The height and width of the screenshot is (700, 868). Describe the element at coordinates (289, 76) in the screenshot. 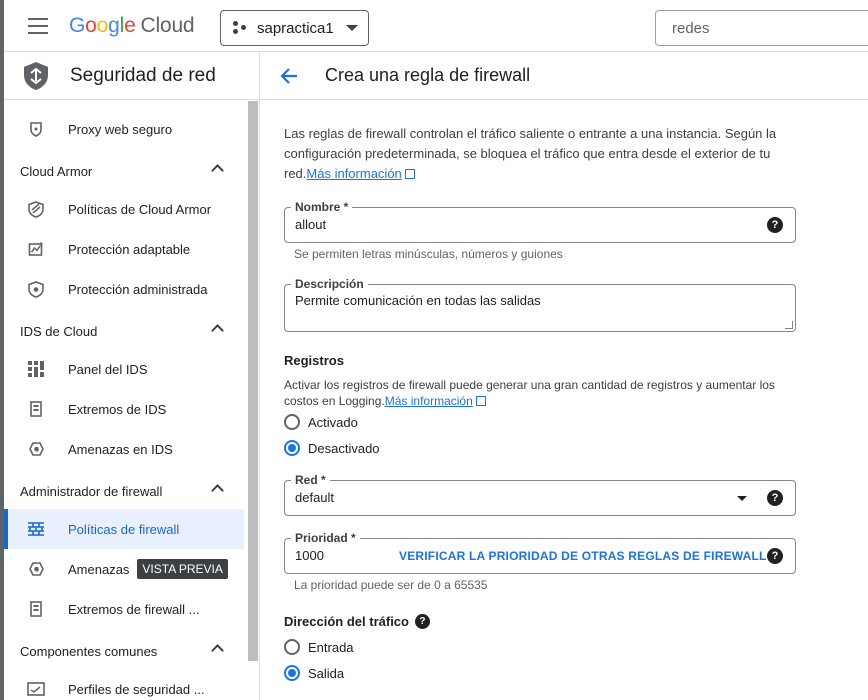

I see `back-arrow-icon` at that location.